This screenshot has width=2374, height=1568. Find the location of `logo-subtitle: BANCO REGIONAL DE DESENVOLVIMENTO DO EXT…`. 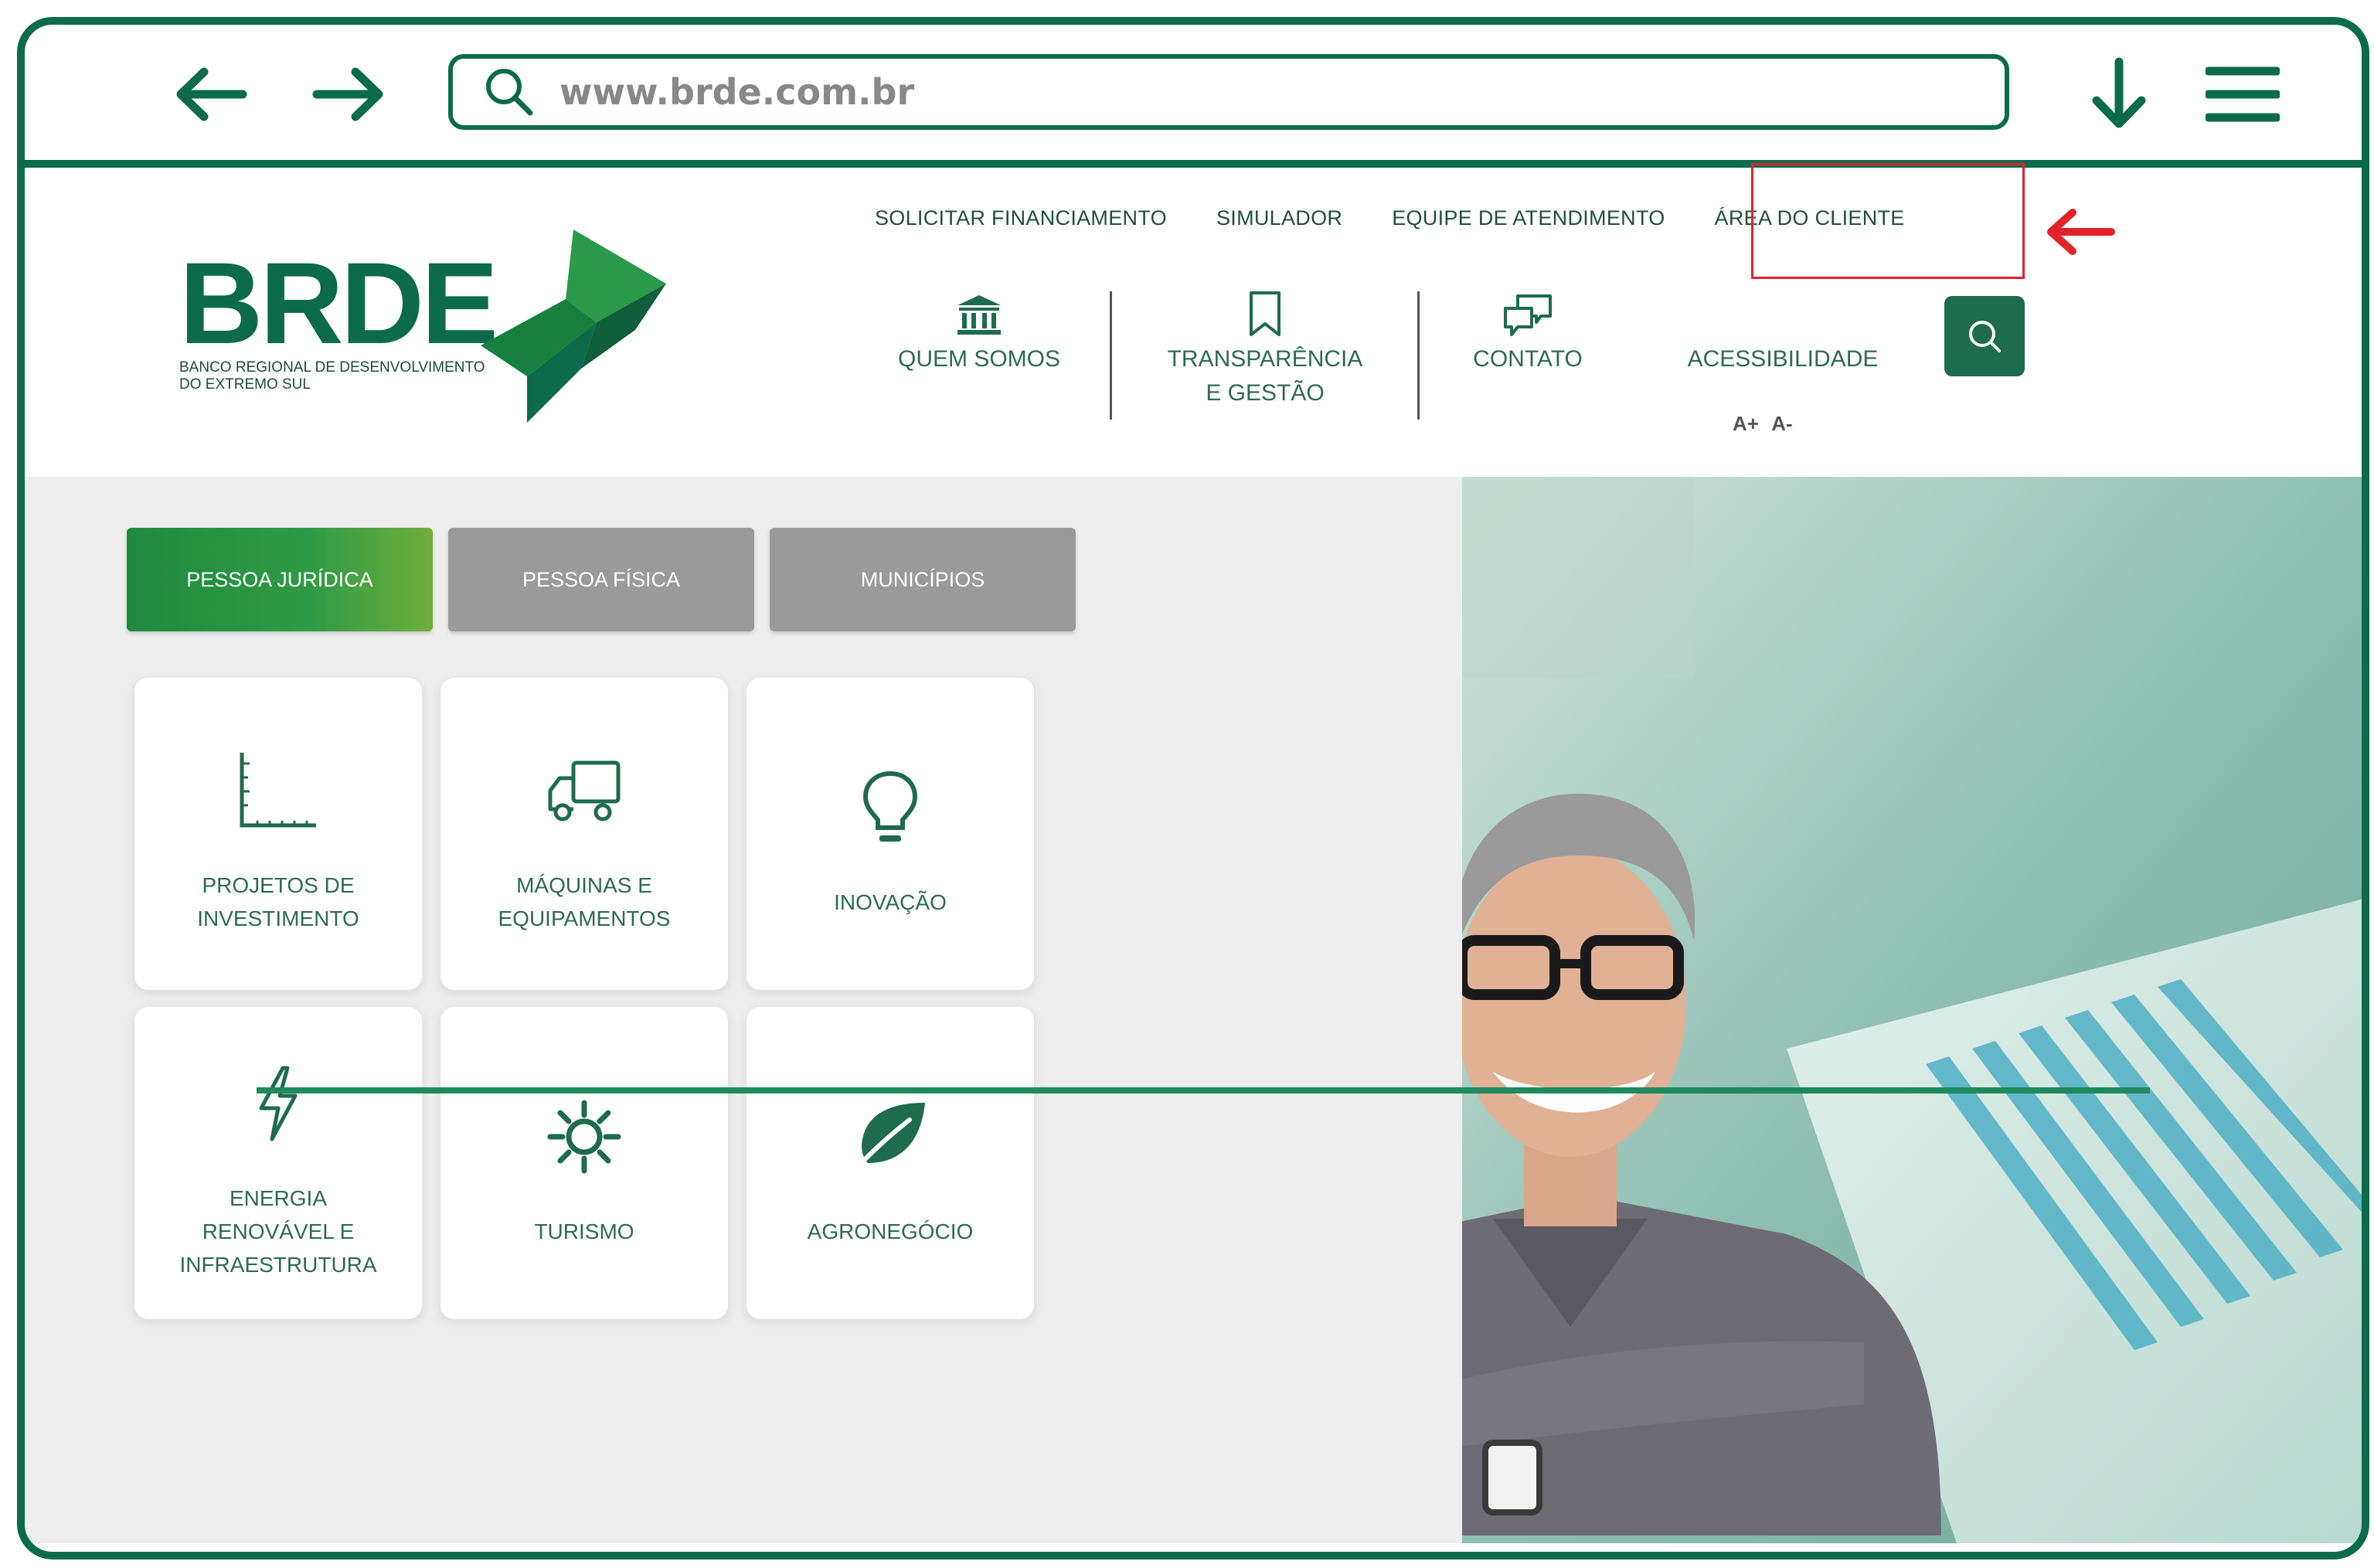

logo-subtitle: BANCO REGIONAL DE DESENVOLVIMENTO DO EXT… is located at coordinates (332, 376).